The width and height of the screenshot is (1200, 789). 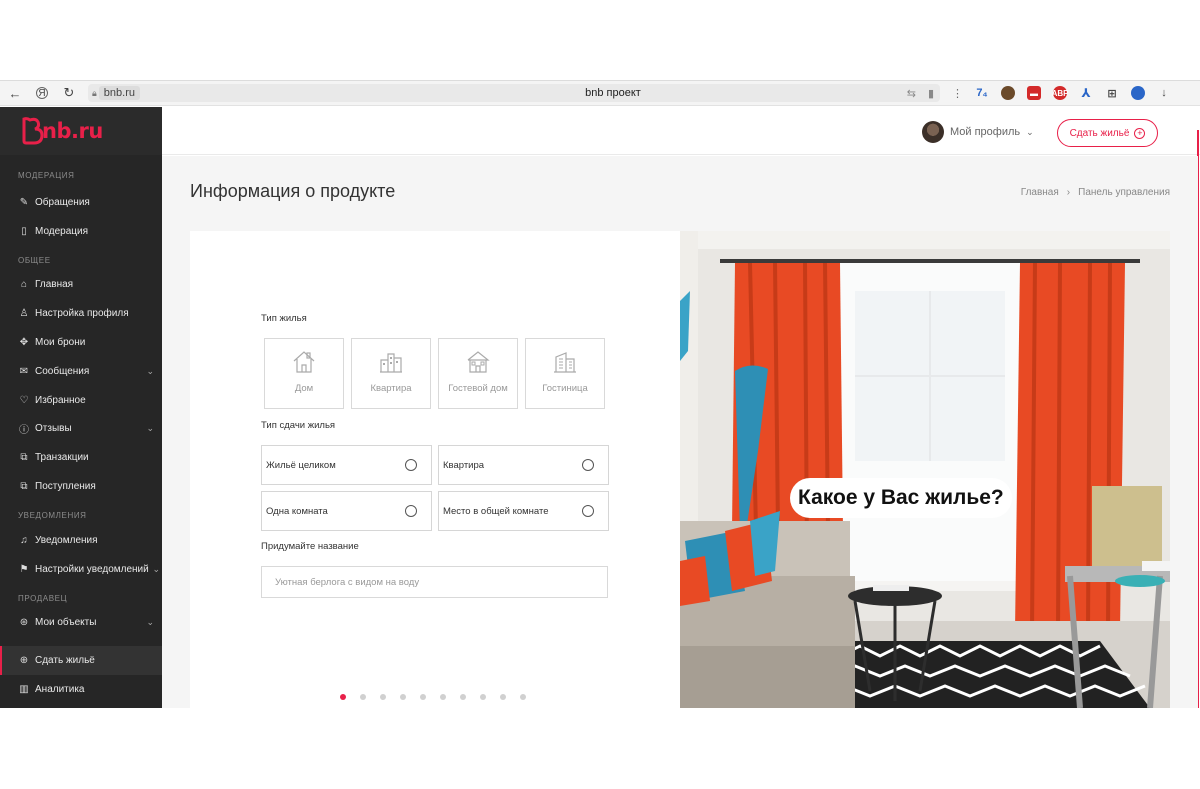 What do you see at coordinates (81, 131) in the screenshot?
I see `logo: bnbnb.ru` at bounding box center [81, 131].